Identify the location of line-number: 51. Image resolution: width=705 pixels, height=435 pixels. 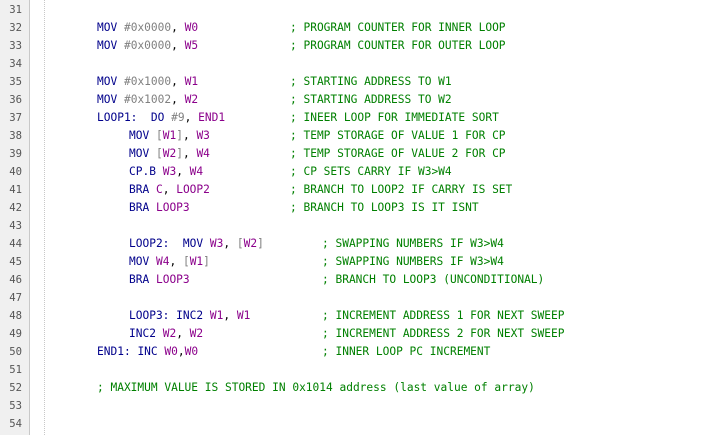
(15, 370).